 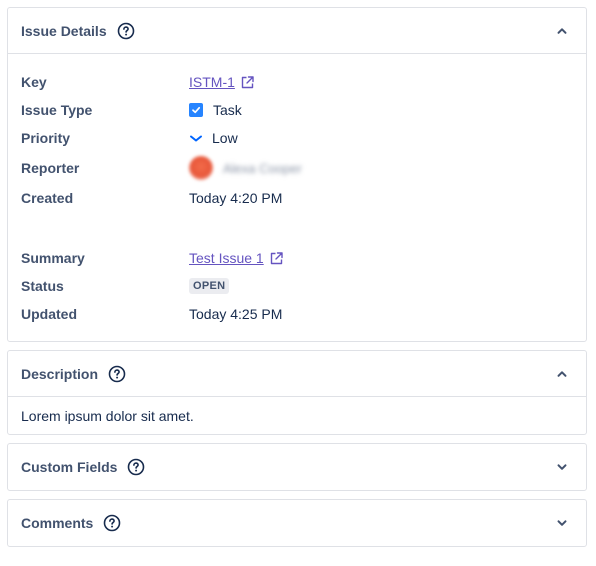 I want to click on updated-value: Today 4:25 PM, so click(x=236, y=314).